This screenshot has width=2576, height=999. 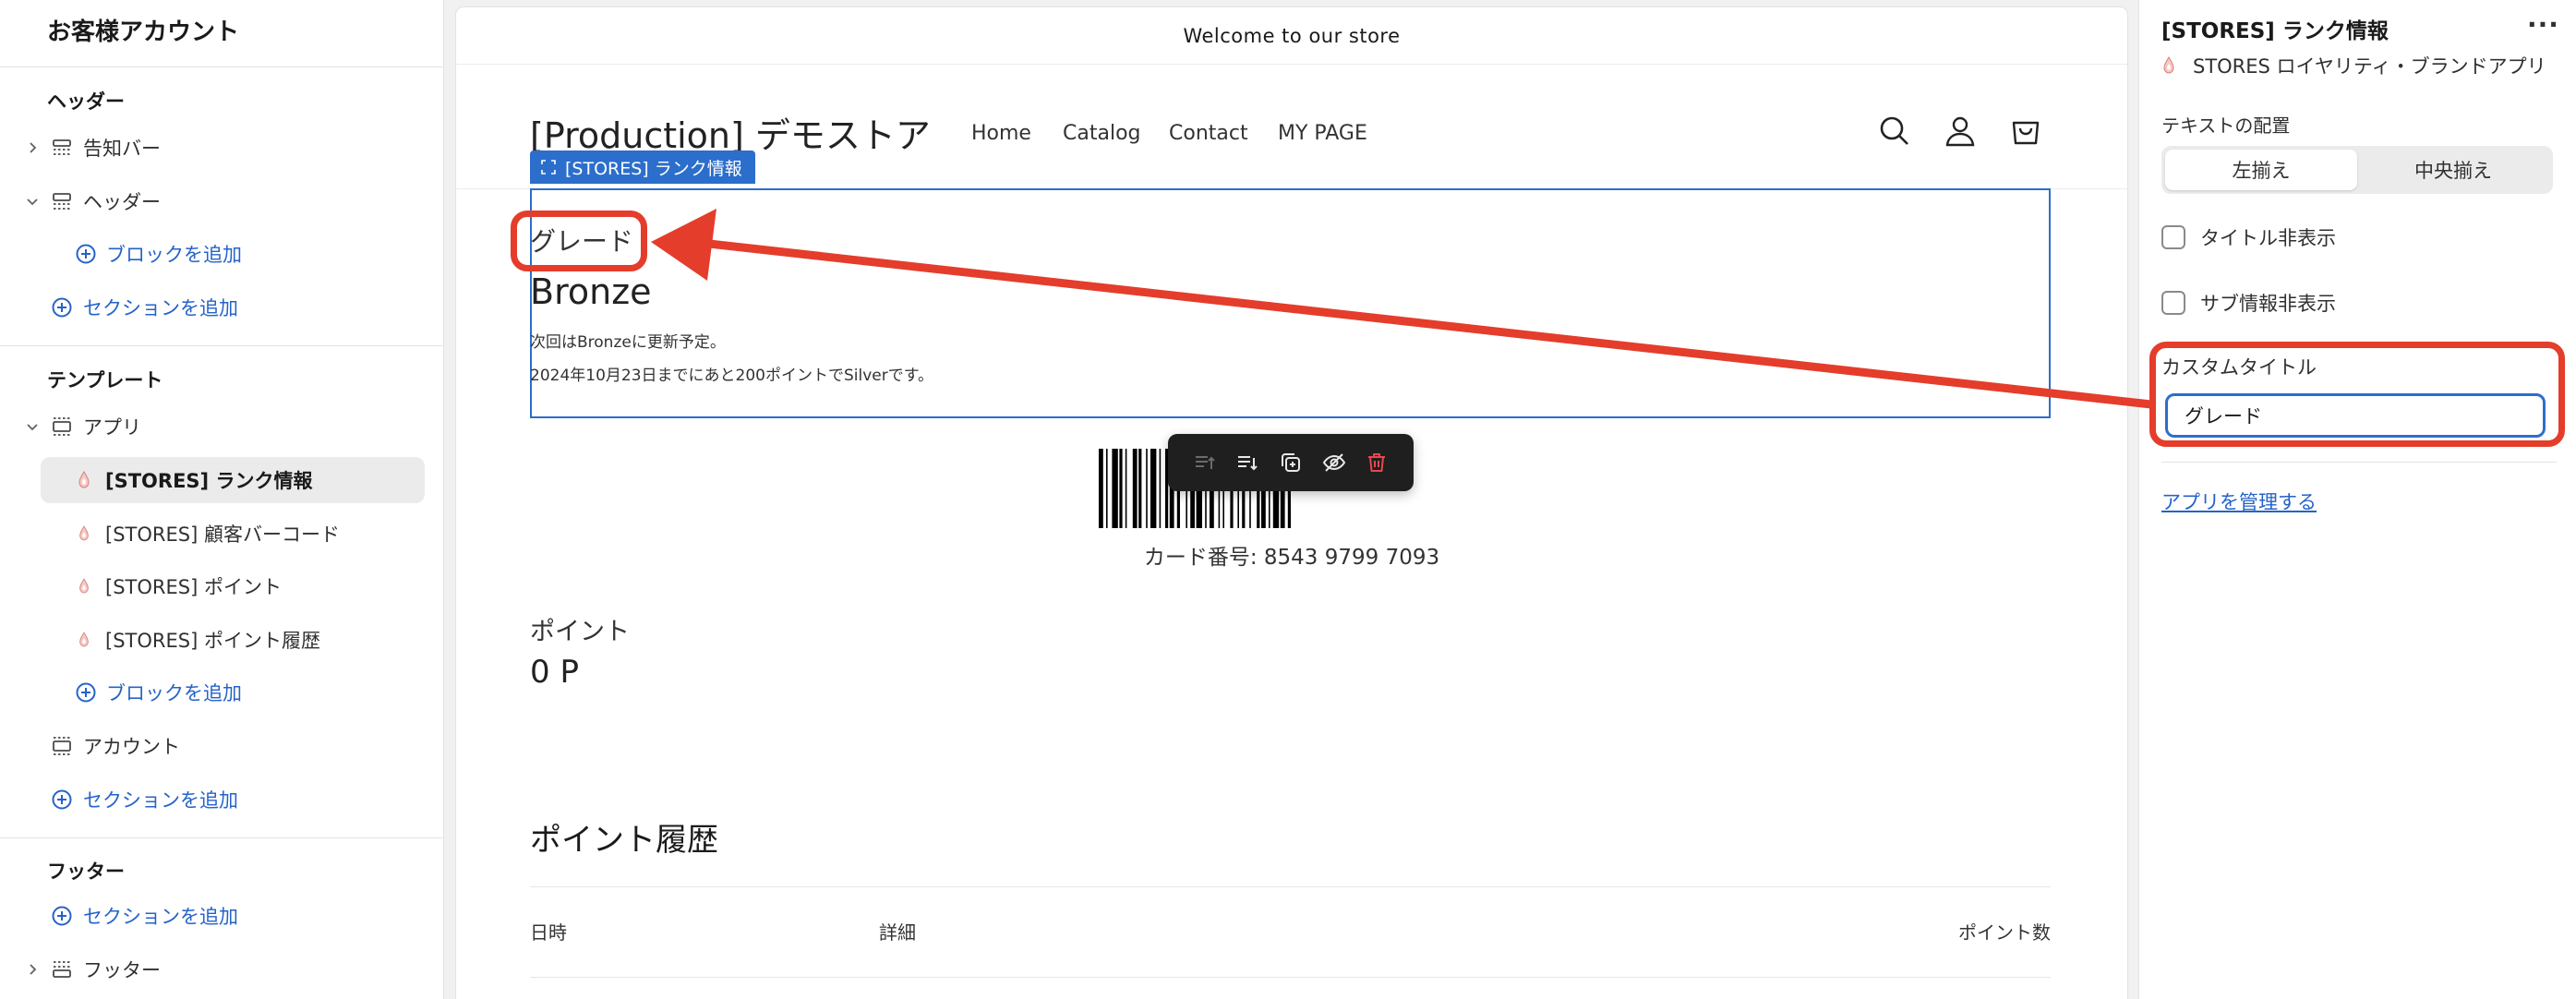 I want to click on hide-title-checkbox-row: タイトル非表示, so click(x=2248, y=237).